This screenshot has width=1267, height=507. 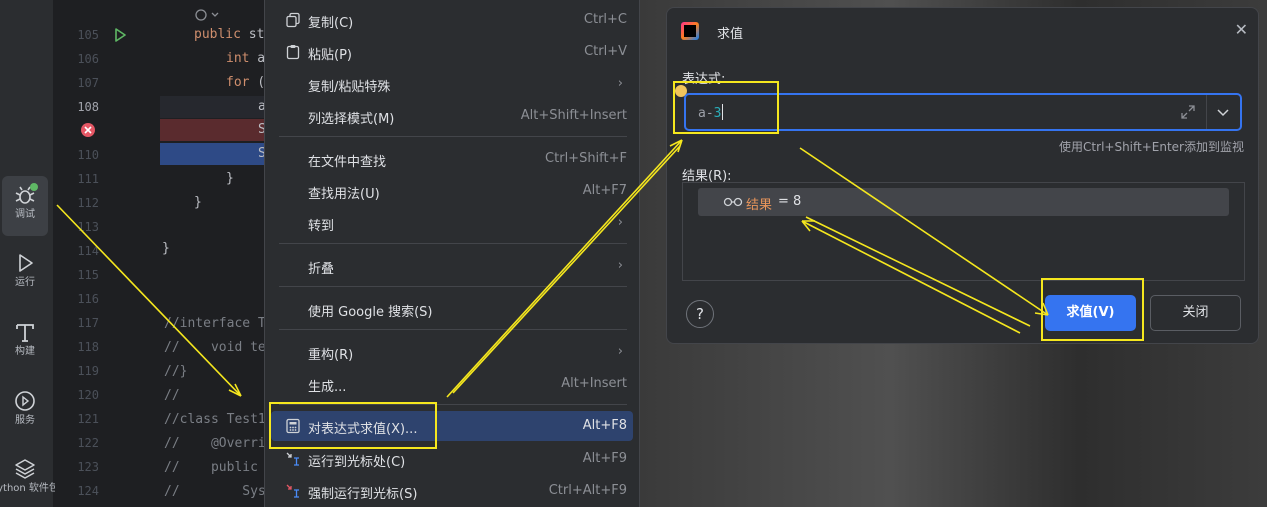 I want to click on help-button: ?, so click(x=700, y=314).